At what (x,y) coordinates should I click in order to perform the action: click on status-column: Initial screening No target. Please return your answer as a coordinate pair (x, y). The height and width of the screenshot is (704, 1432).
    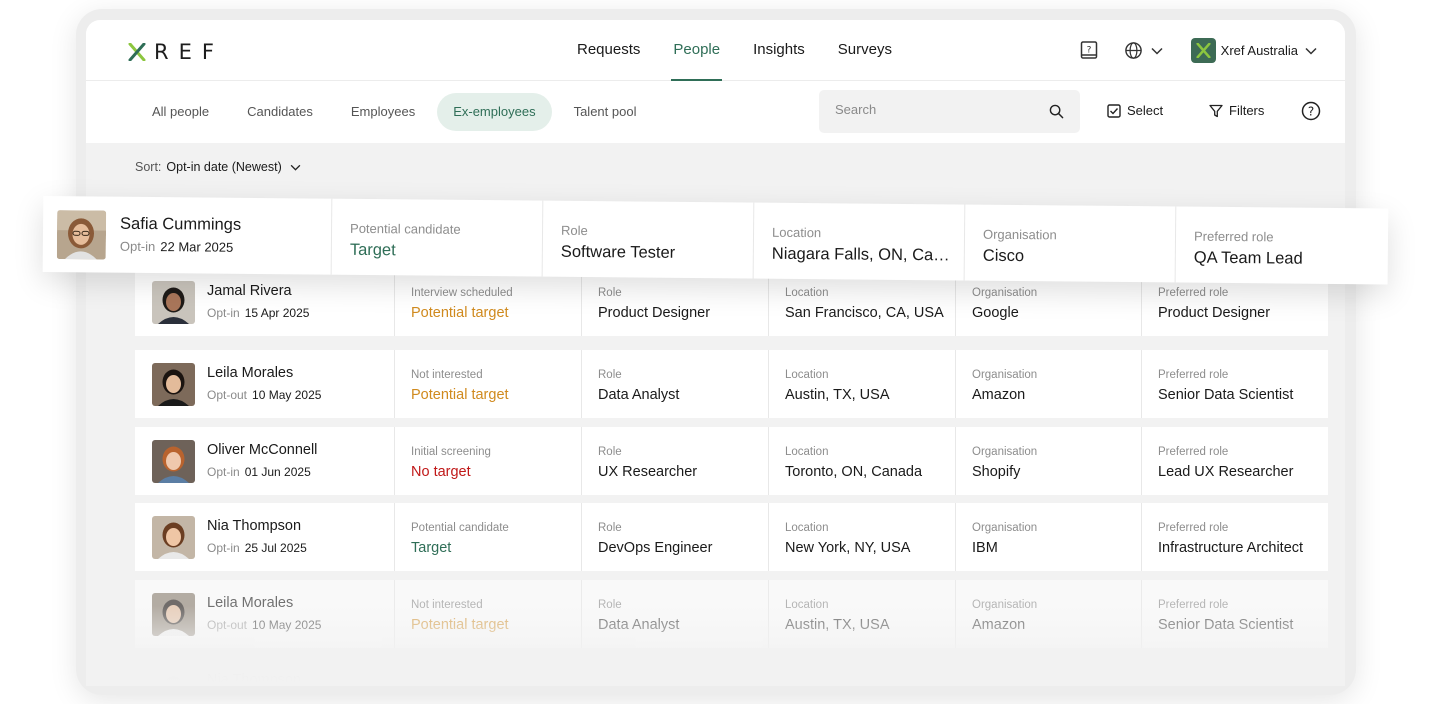
    Looking at the image, I should click on (487, 461).